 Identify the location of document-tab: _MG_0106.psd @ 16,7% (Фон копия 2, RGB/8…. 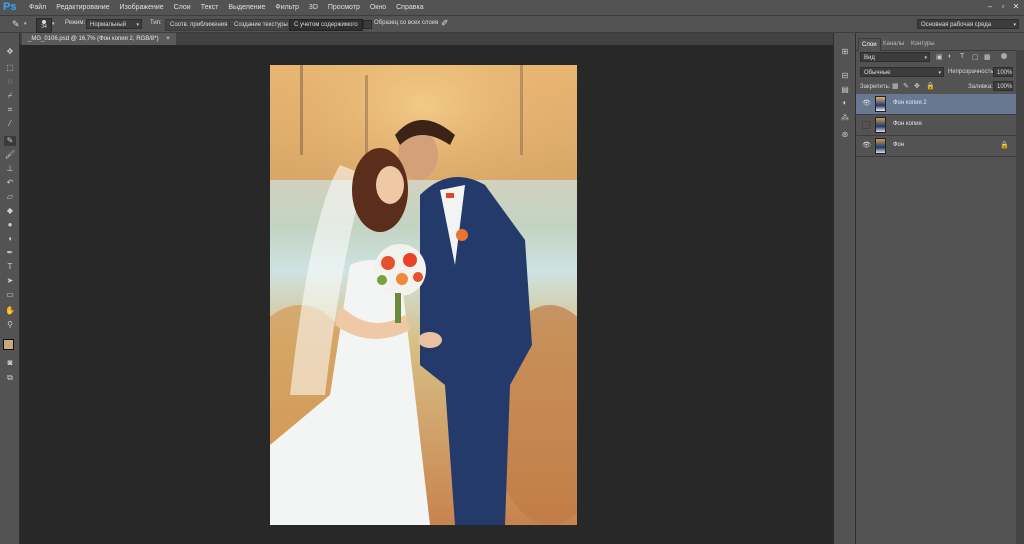
(99, 39).